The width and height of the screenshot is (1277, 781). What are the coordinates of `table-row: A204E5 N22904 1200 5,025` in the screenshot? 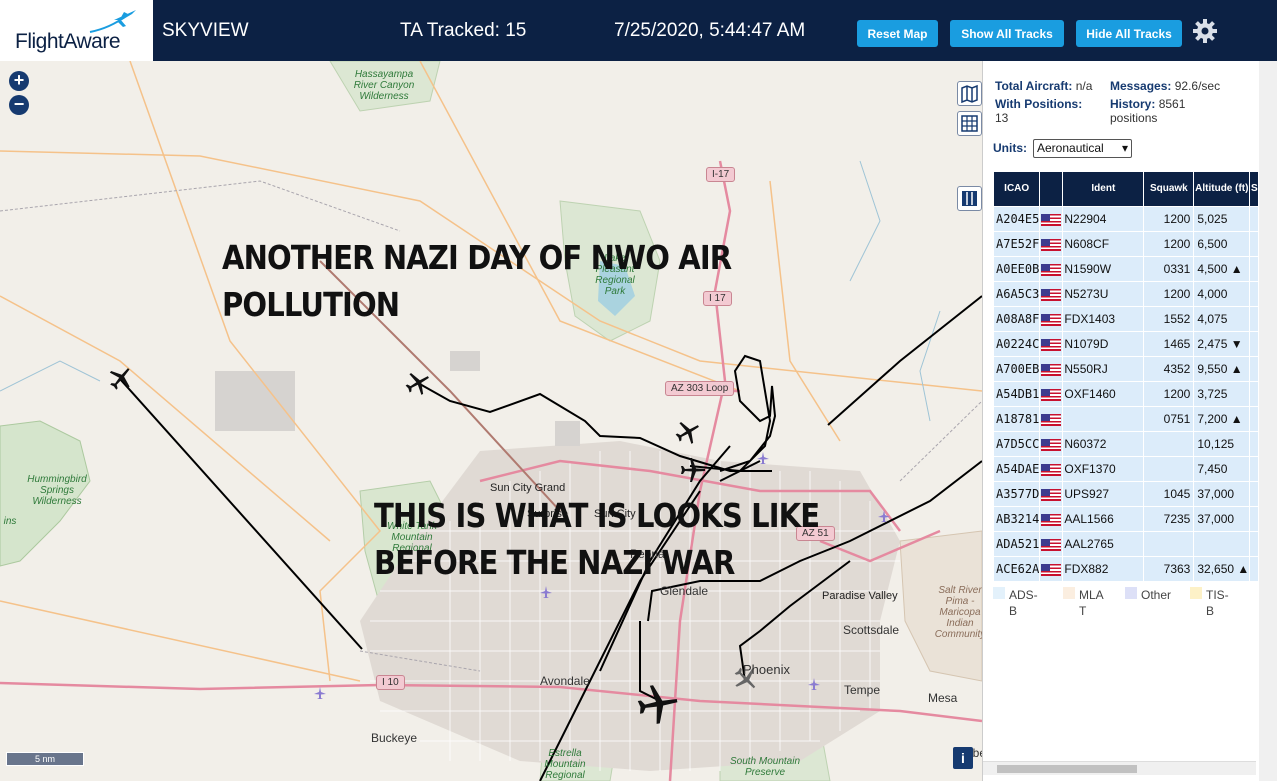 It's located at (1126, 219).